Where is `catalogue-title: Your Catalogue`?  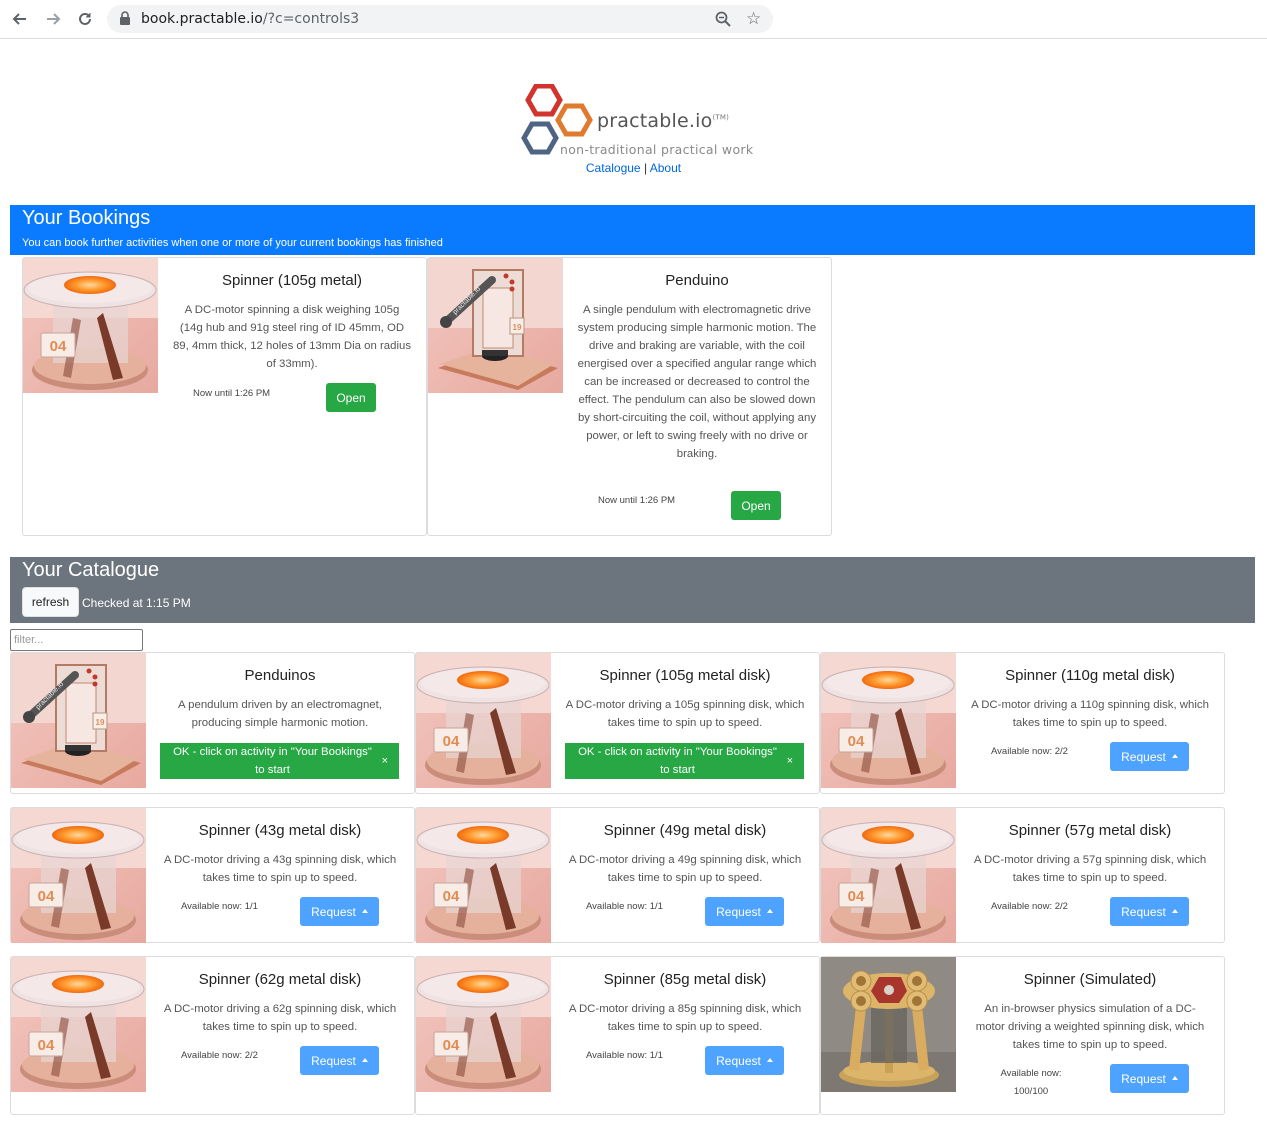 catalogue-title: Your Catalogue is located at coordinates (91, 570).